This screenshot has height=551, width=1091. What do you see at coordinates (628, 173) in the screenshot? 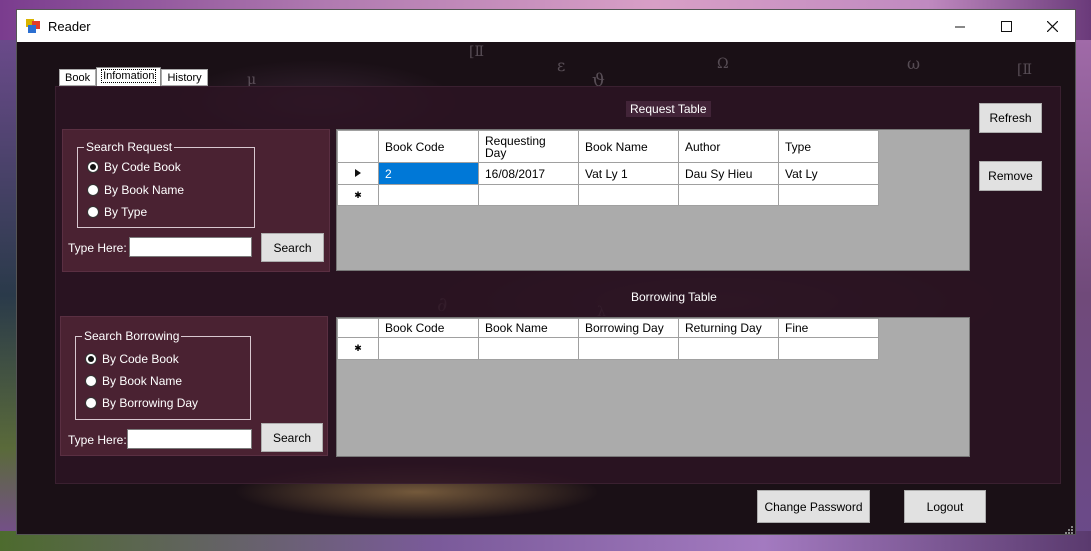
I see `table-cell: Vat Ly 1` at bounding box center [628, 173].